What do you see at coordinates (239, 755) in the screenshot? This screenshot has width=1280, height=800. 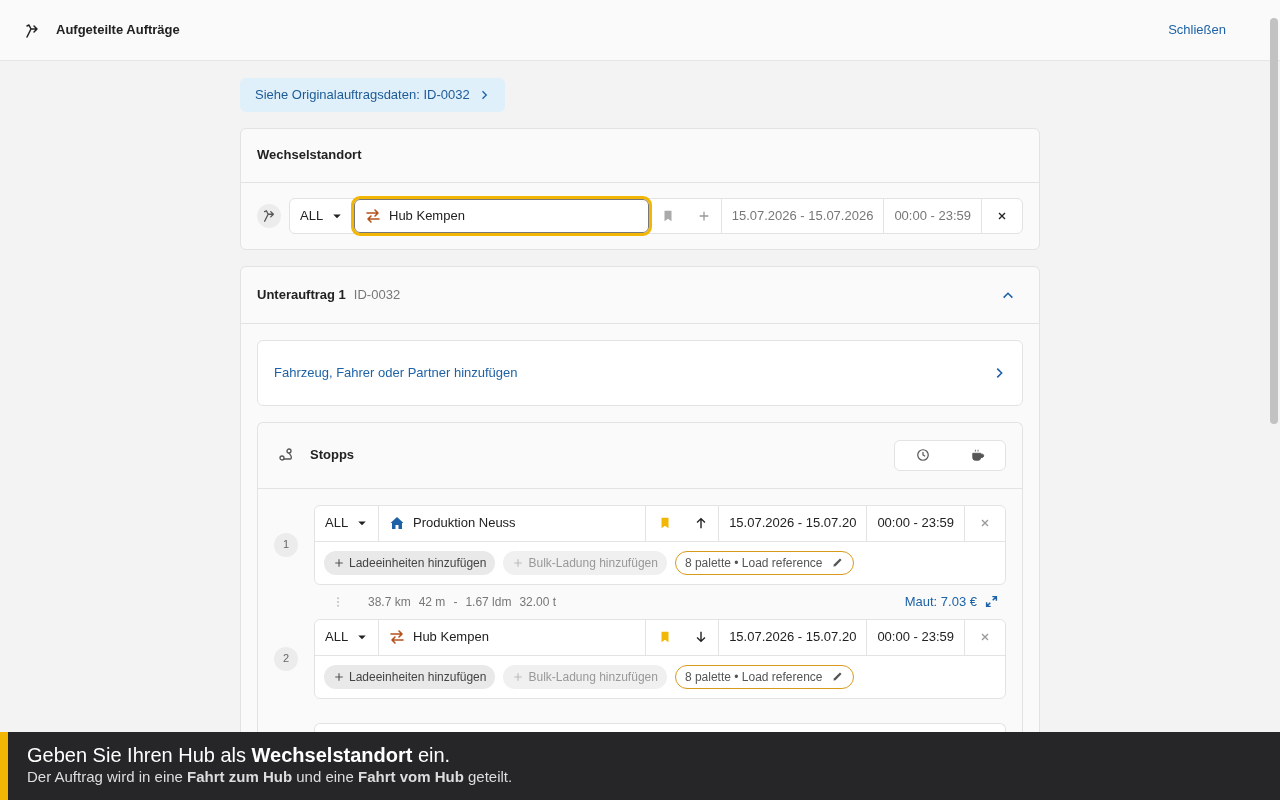 I see `hint-headline: Geben Sie Ihren Hub als Wechselstandort ein.` at bounding box center [239, 755].